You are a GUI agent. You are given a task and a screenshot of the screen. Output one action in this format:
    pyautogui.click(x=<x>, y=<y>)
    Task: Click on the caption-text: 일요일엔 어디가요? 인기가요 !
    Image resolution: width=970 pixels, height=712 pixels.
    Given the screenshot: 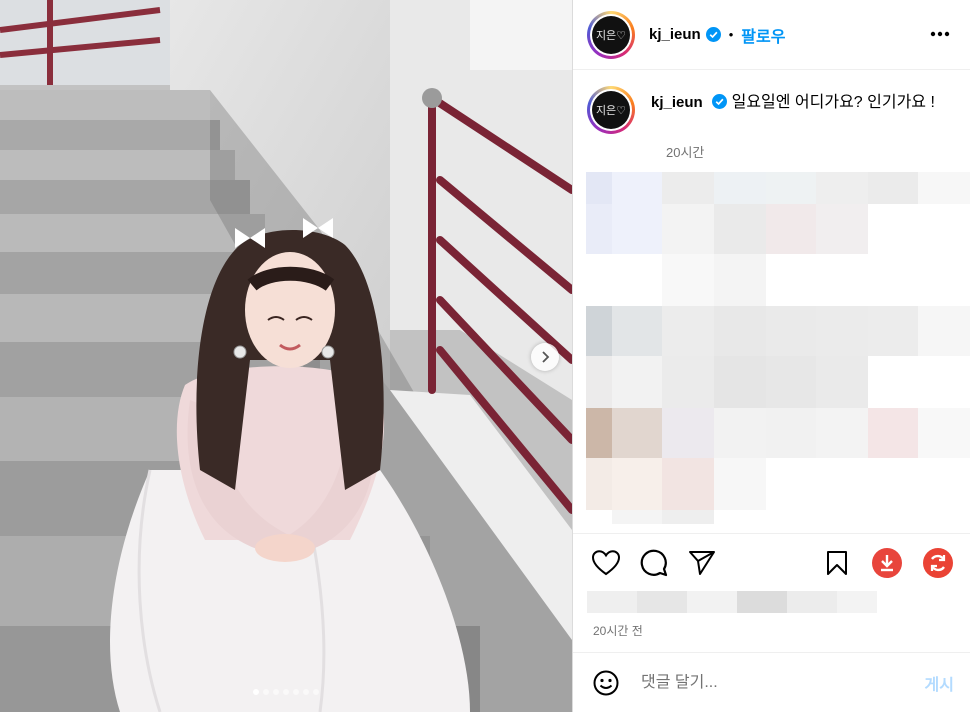 What is the action you would take?
    pyautogui.click(x=833, y=102)
    